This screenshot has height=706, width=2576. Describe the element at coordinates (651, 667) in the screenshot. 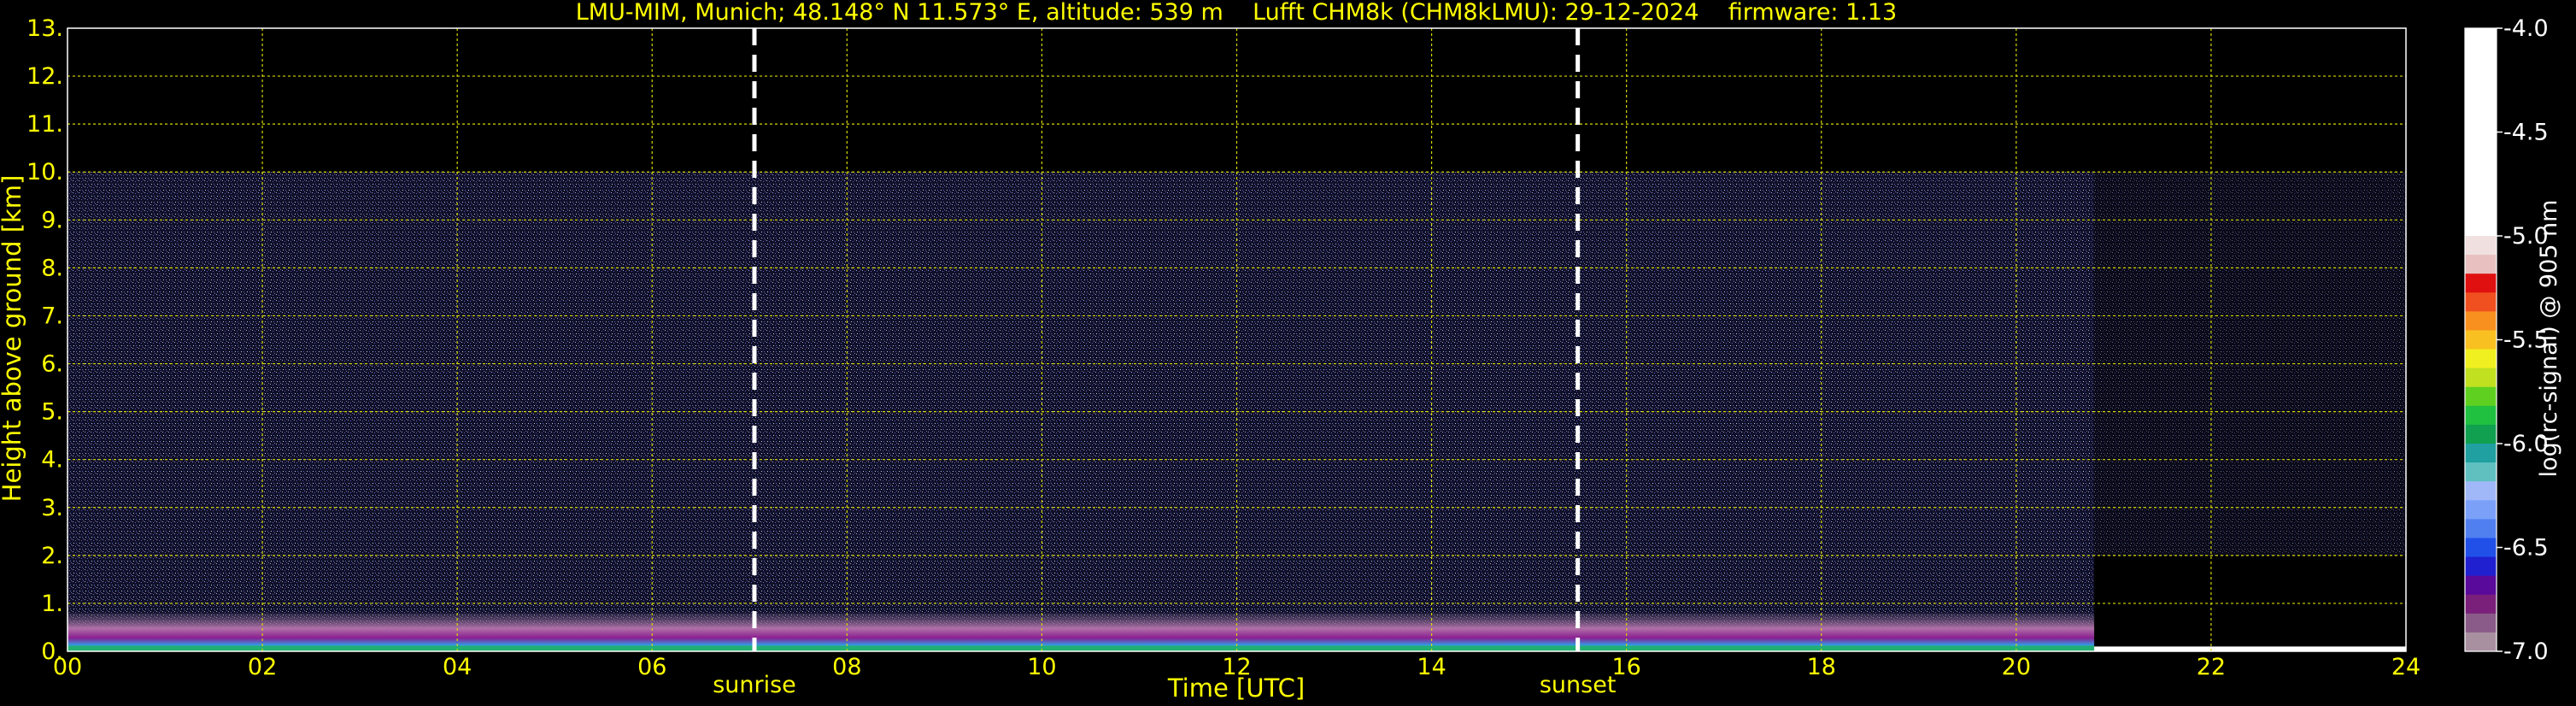

I see `x-tick-label: 06` at that location.